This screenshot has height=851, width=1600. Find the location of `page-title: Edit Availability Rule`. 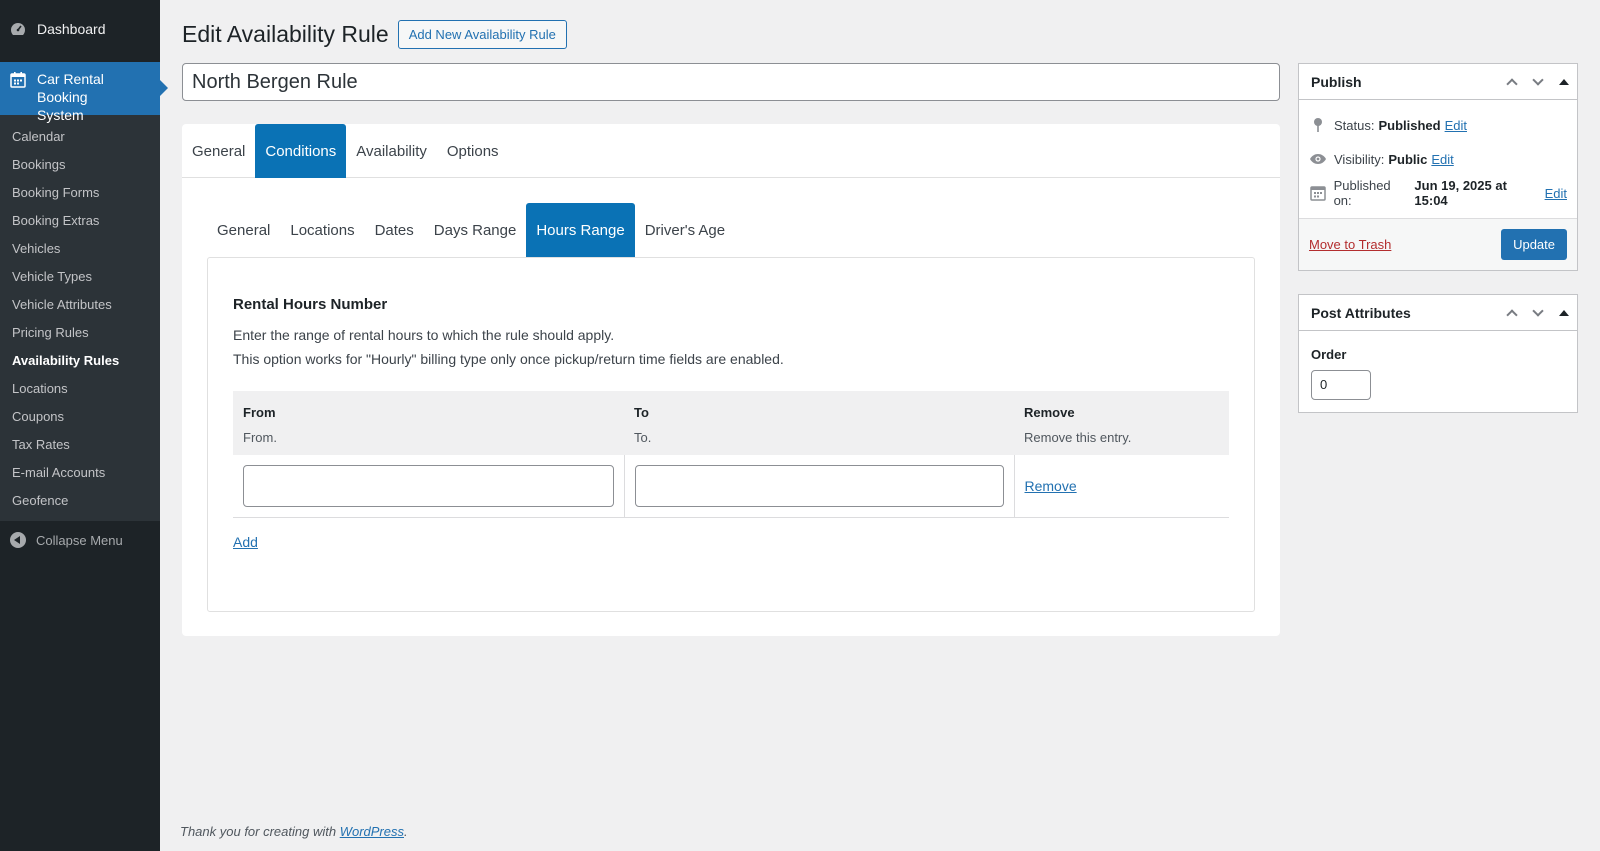

page-title: Edit Availability Rule is located at coordinates (285, 34).